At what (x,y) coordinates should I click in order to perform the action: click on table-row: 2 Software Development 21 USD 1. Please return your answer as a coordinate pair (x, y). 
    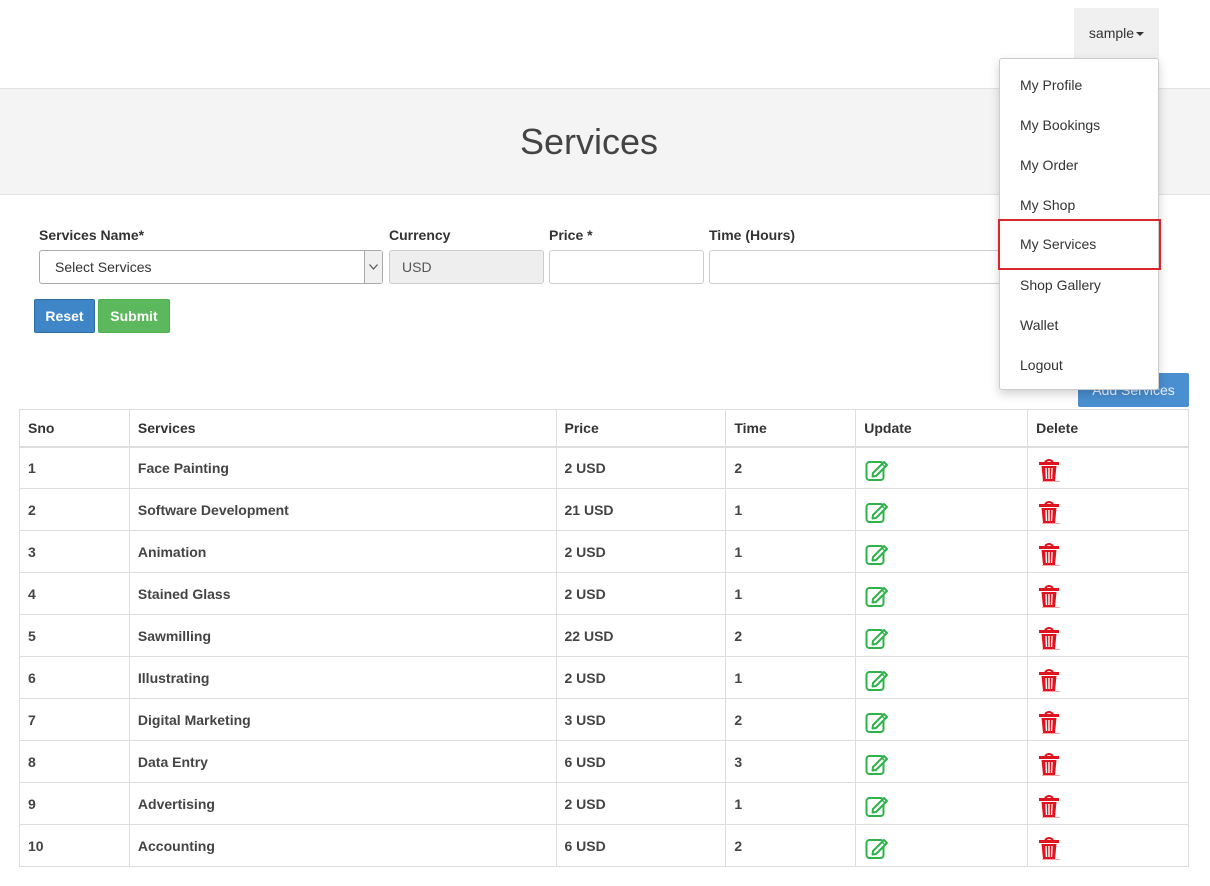
    Looking at the image, I should click on (604, 509).